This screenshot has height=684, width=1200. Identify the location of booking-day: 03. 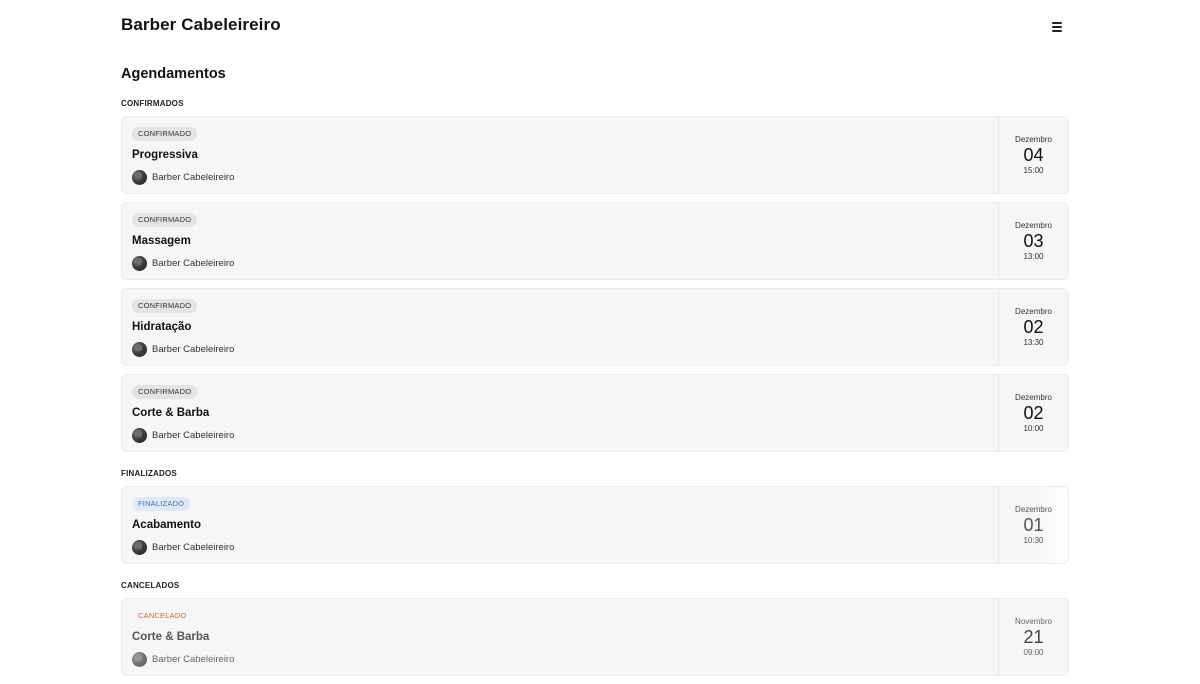
(1033, 241).